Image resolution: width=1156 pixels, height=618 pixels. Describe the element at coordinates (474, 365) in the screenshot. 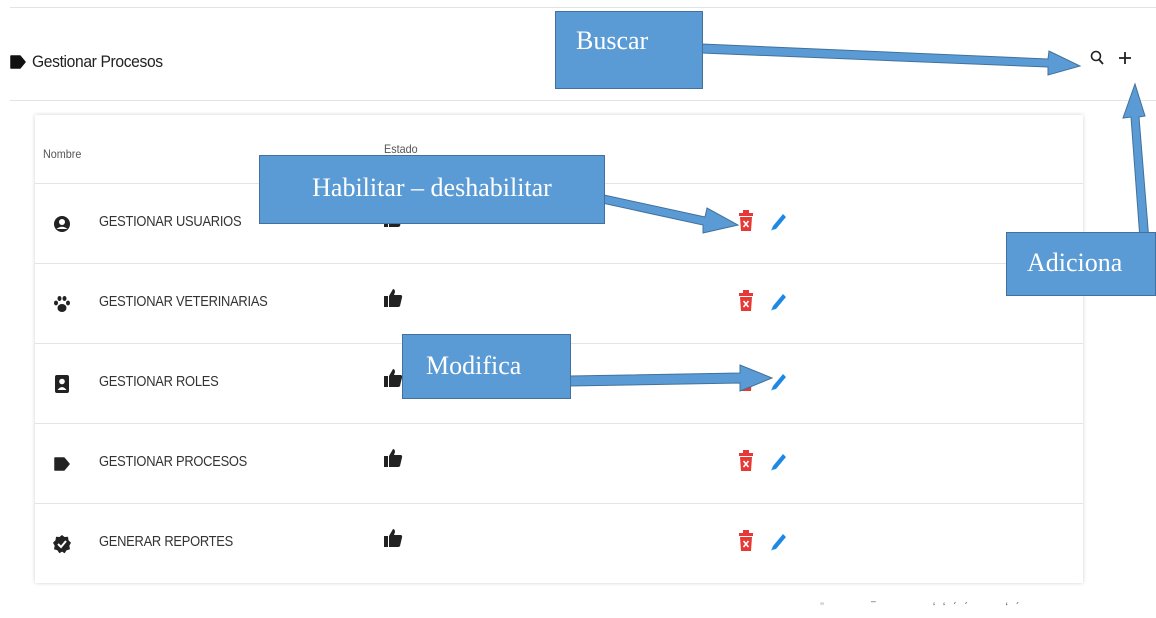

I see `callout-modifica-text: Modifica` at that location.